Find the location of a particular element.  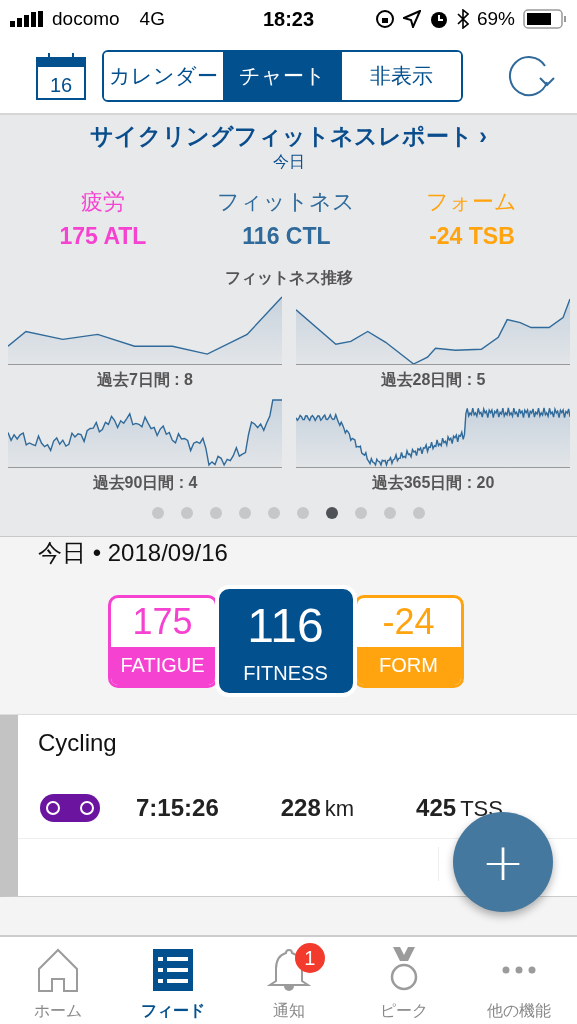

clock-time: 18:23 is located at coordinates (288, 19).